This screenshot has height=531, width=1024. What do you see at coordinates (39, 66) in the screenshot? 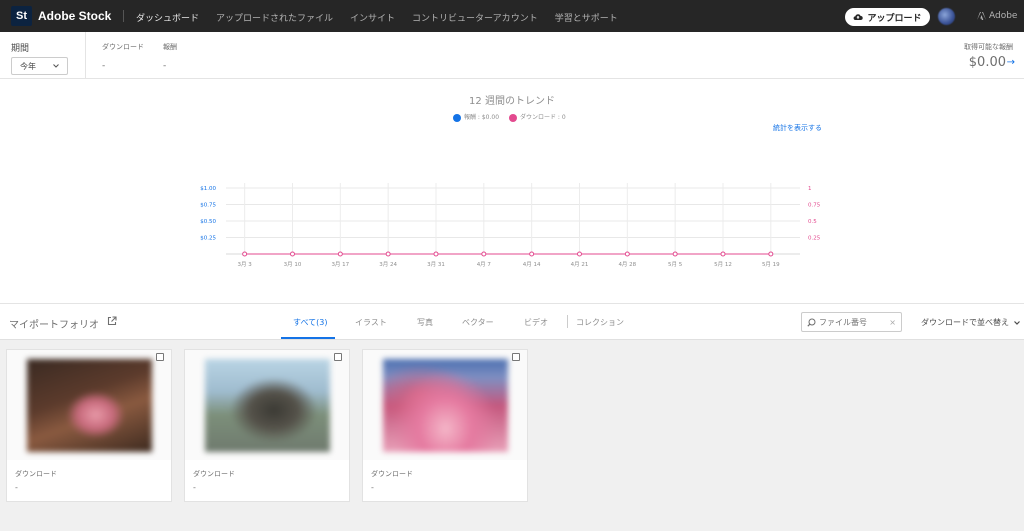
I see `period-select: 今年` at bounding box center [39, 66].